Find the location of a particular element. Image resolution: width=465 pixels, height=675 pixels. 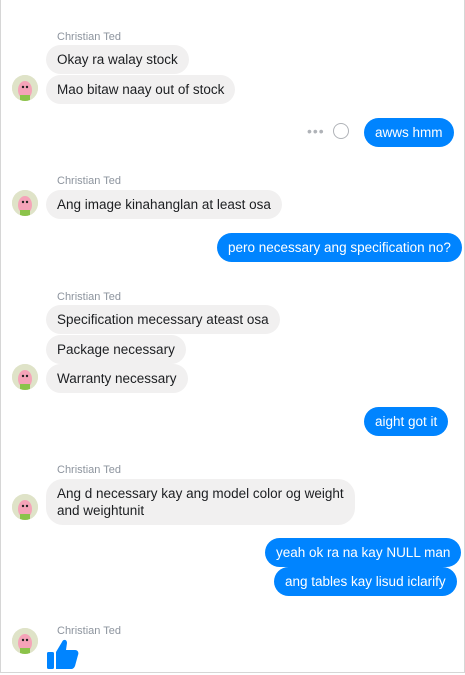

thumbs-up-icon is located at coordinates (63, 656).